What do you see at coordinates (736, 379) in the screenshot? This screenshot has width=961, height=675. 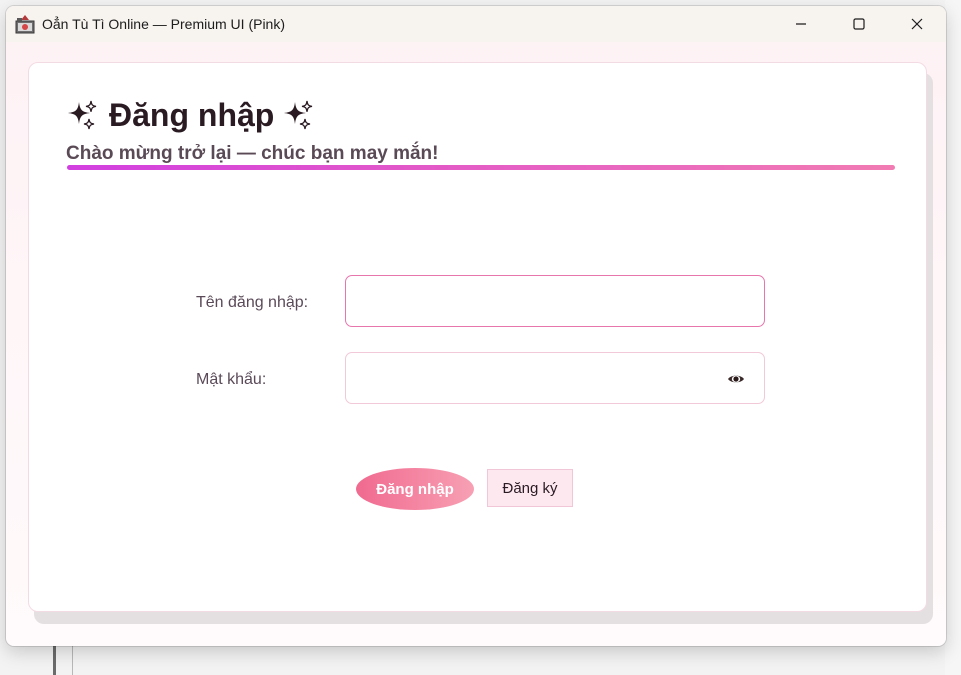 I see `eye-icon` at bounding box center [736, 379].